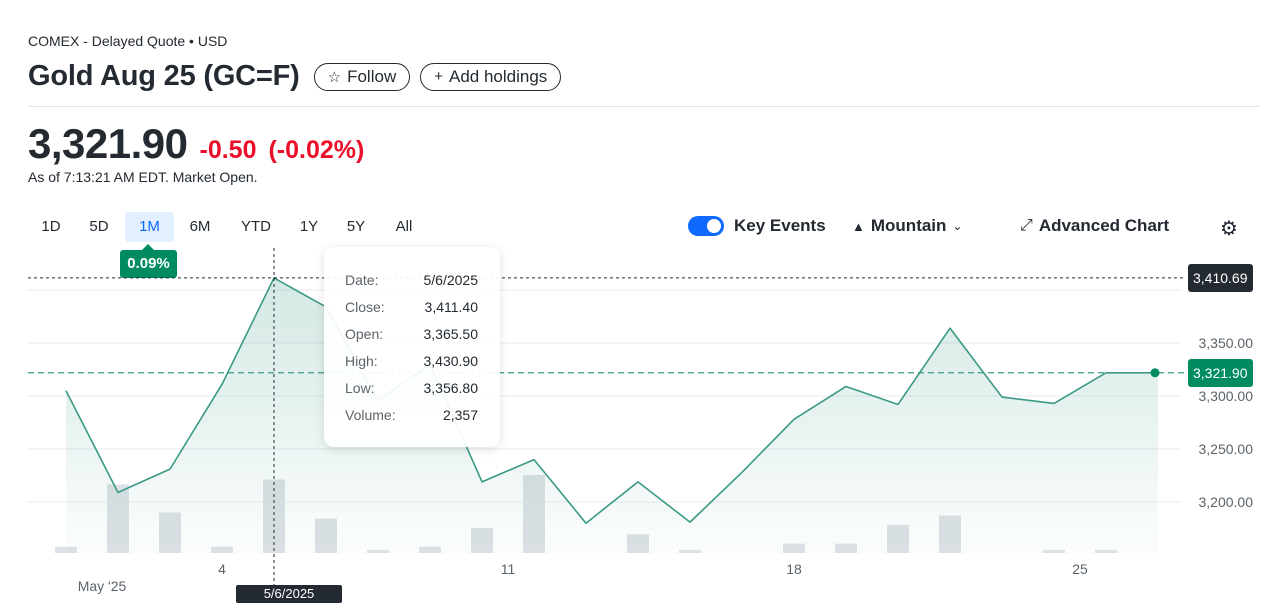 This screenshot has height=613, width=1283. Describe the element at coordinates (289, 594) in the screenshot. I see `crosshair-date-tag: 5/6/2025` at that location.